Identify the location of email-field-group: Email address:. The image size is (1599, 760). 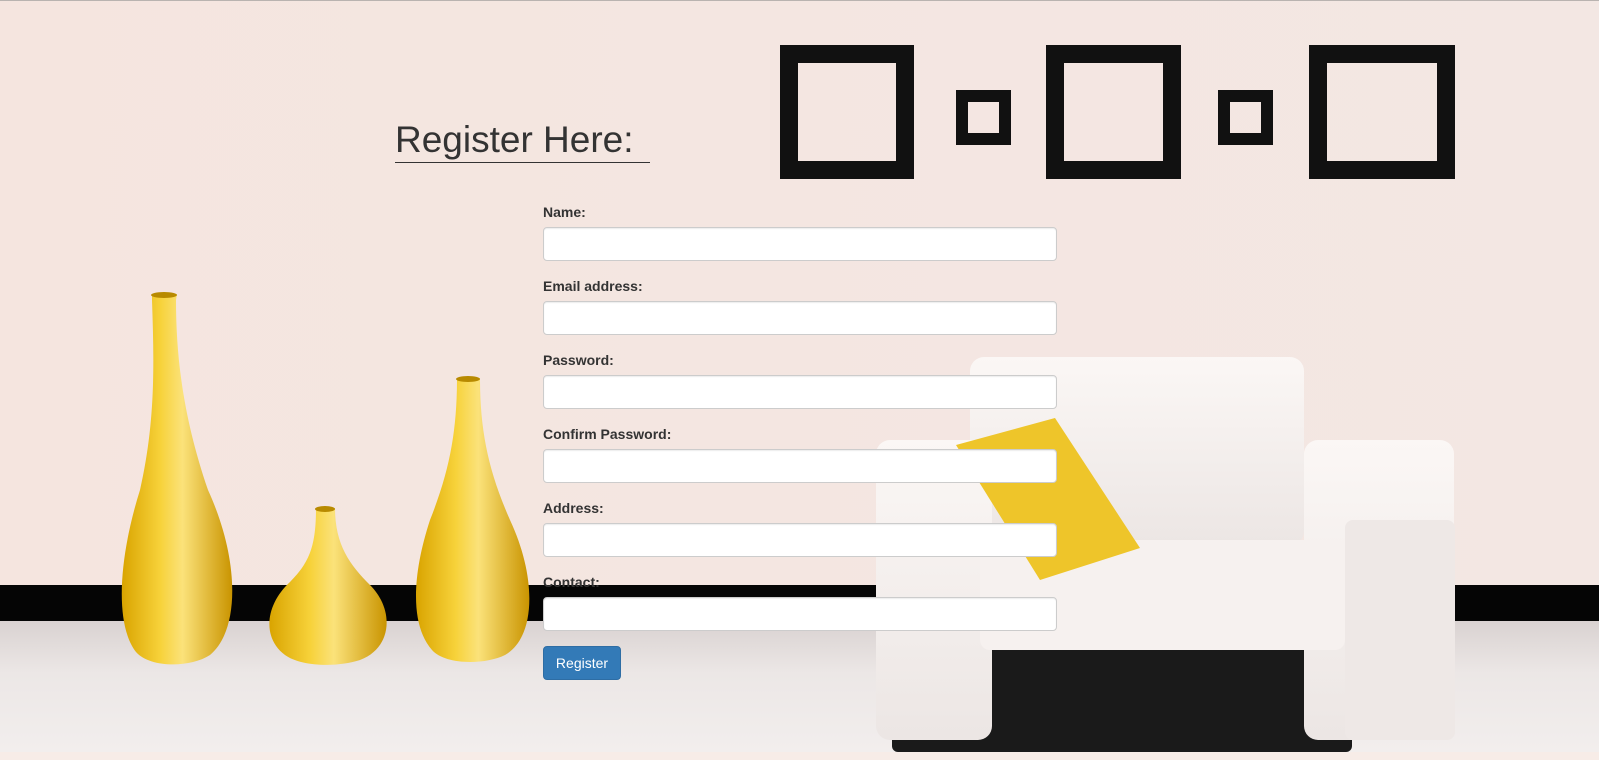
(800, 314).